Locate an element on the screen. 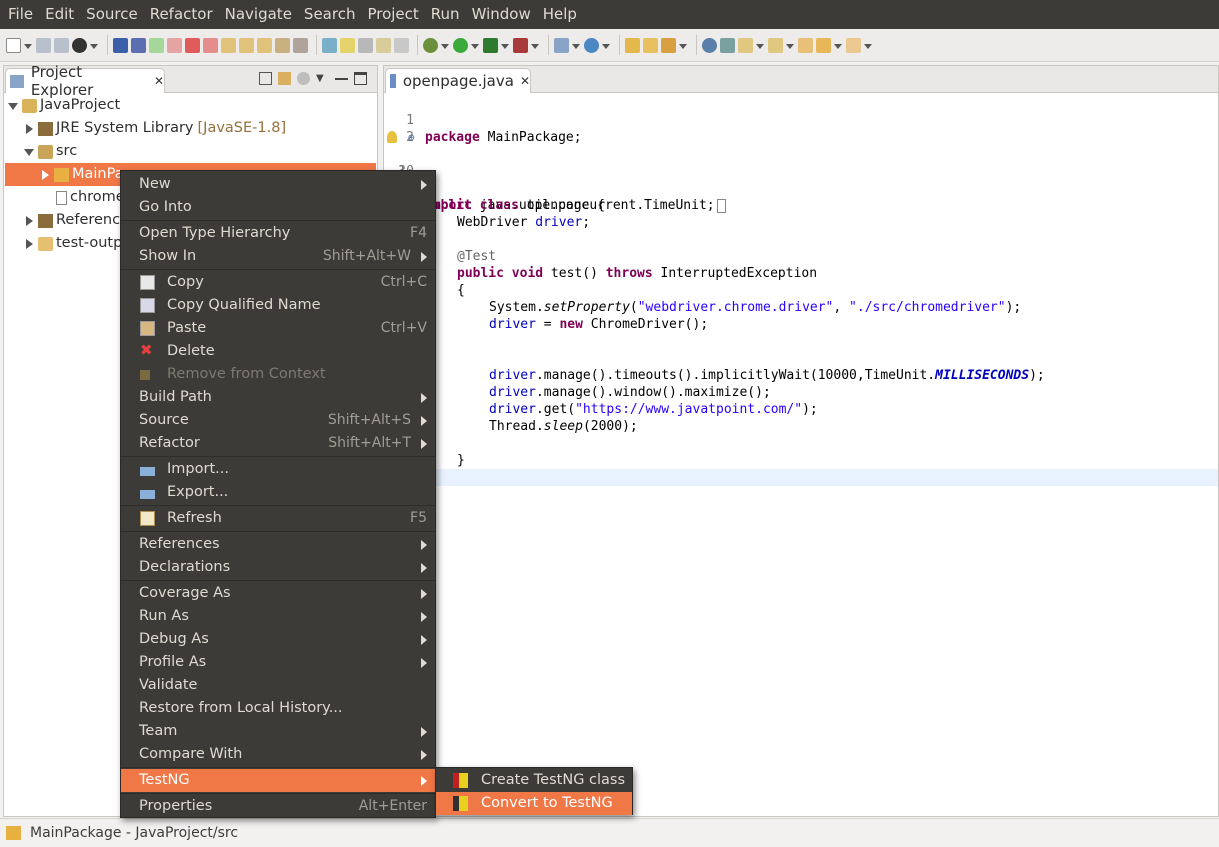 The image size is (1219, 847). collapse-all-icon is located at coordinates (265, 78).